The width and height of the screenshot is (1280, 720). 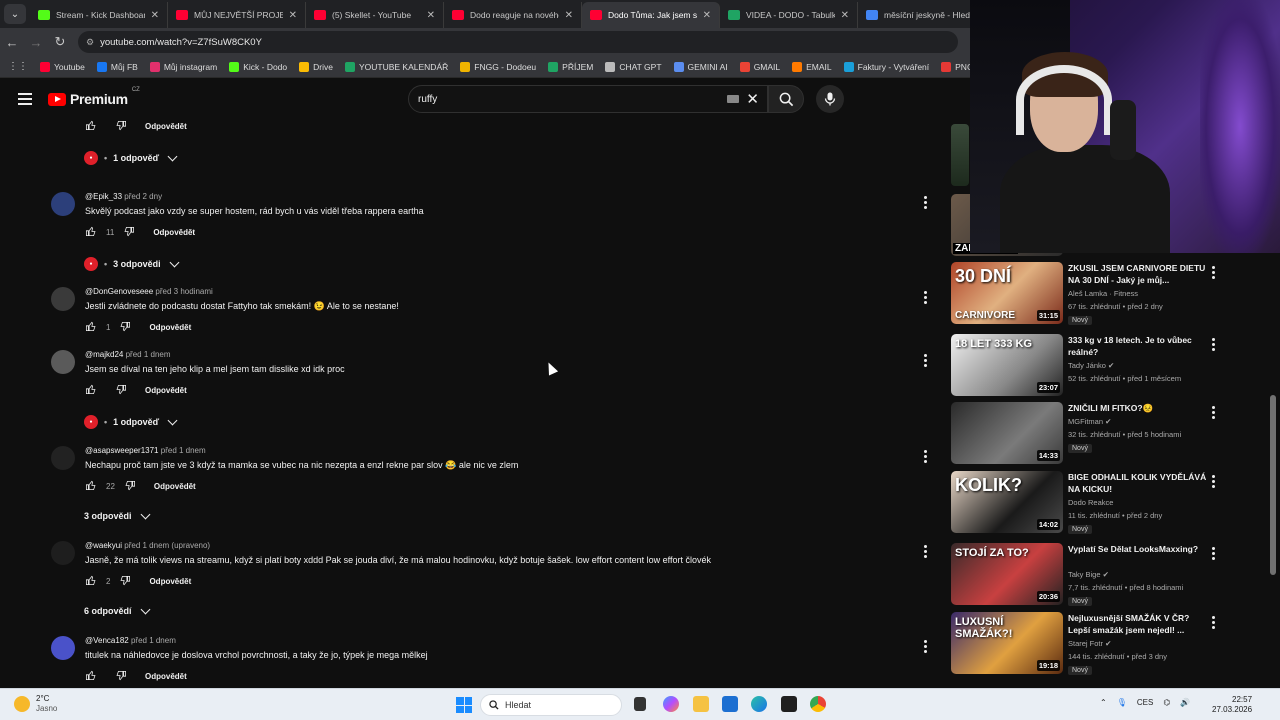 What do you see at coordinates (316, 66) in the screenshot?
I see `bookmark-item: Drive` at bounding box center [316, 66].